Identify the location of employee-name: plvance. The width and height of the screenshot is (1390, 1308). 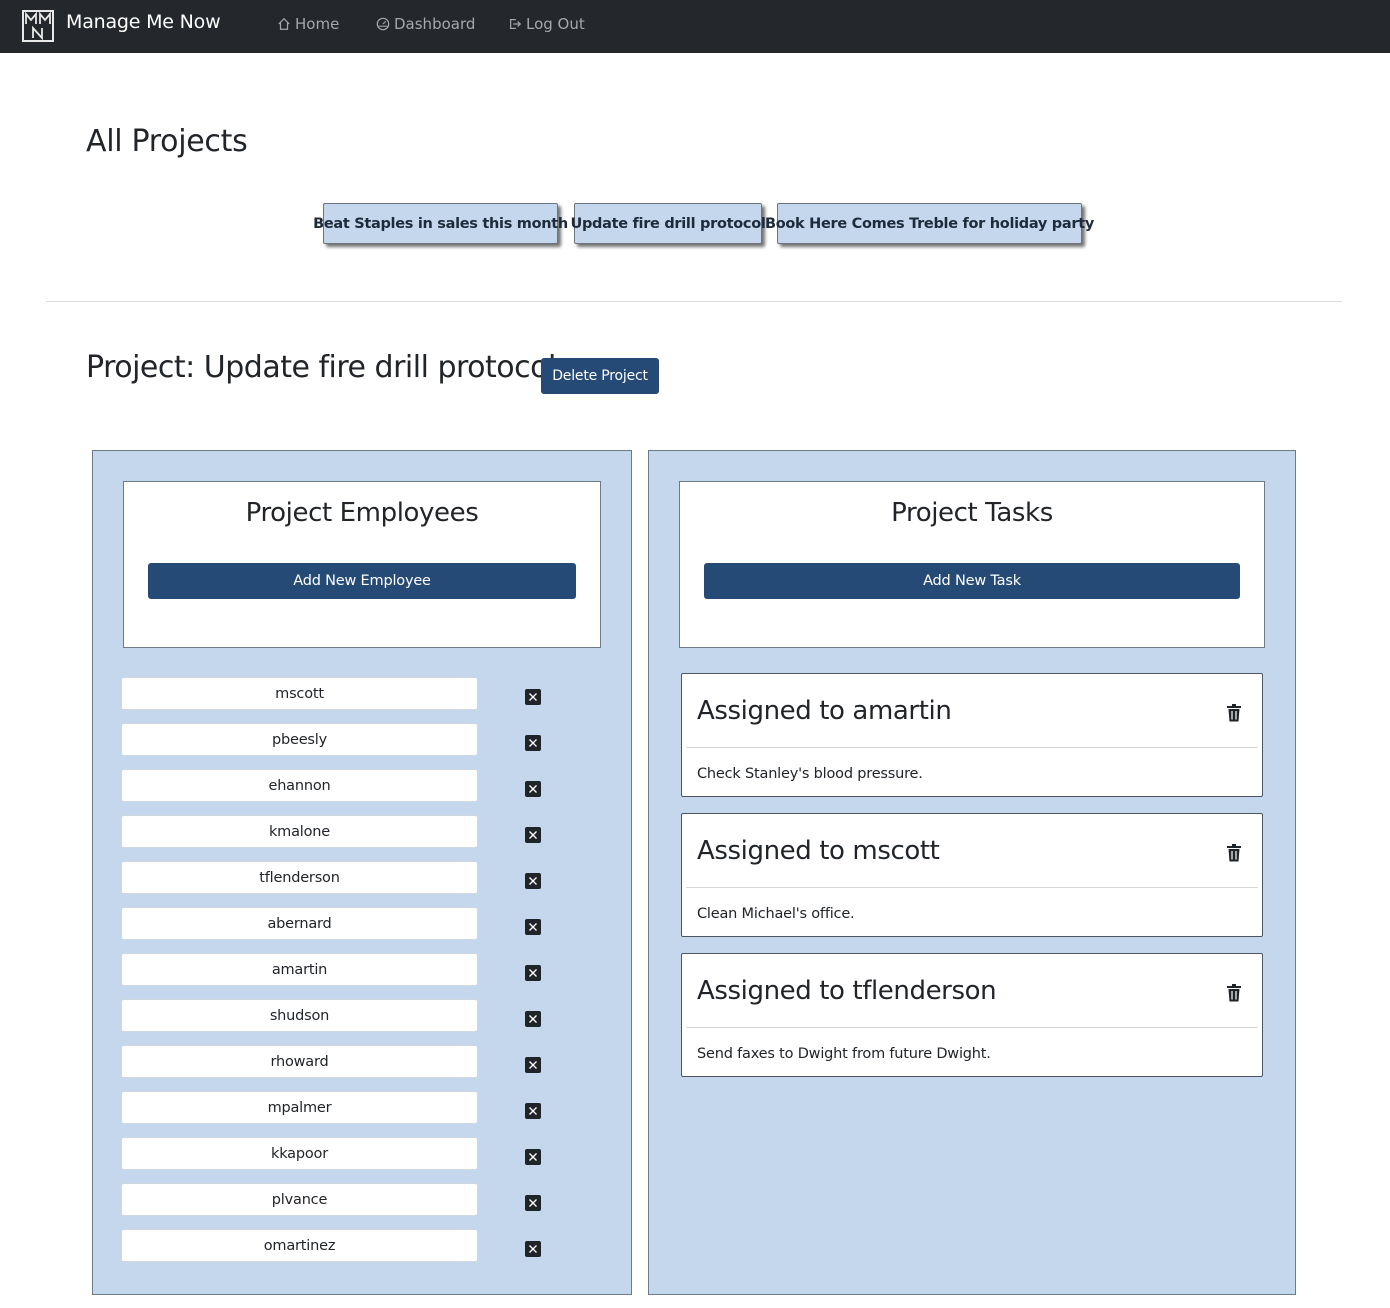
(299, 1199).